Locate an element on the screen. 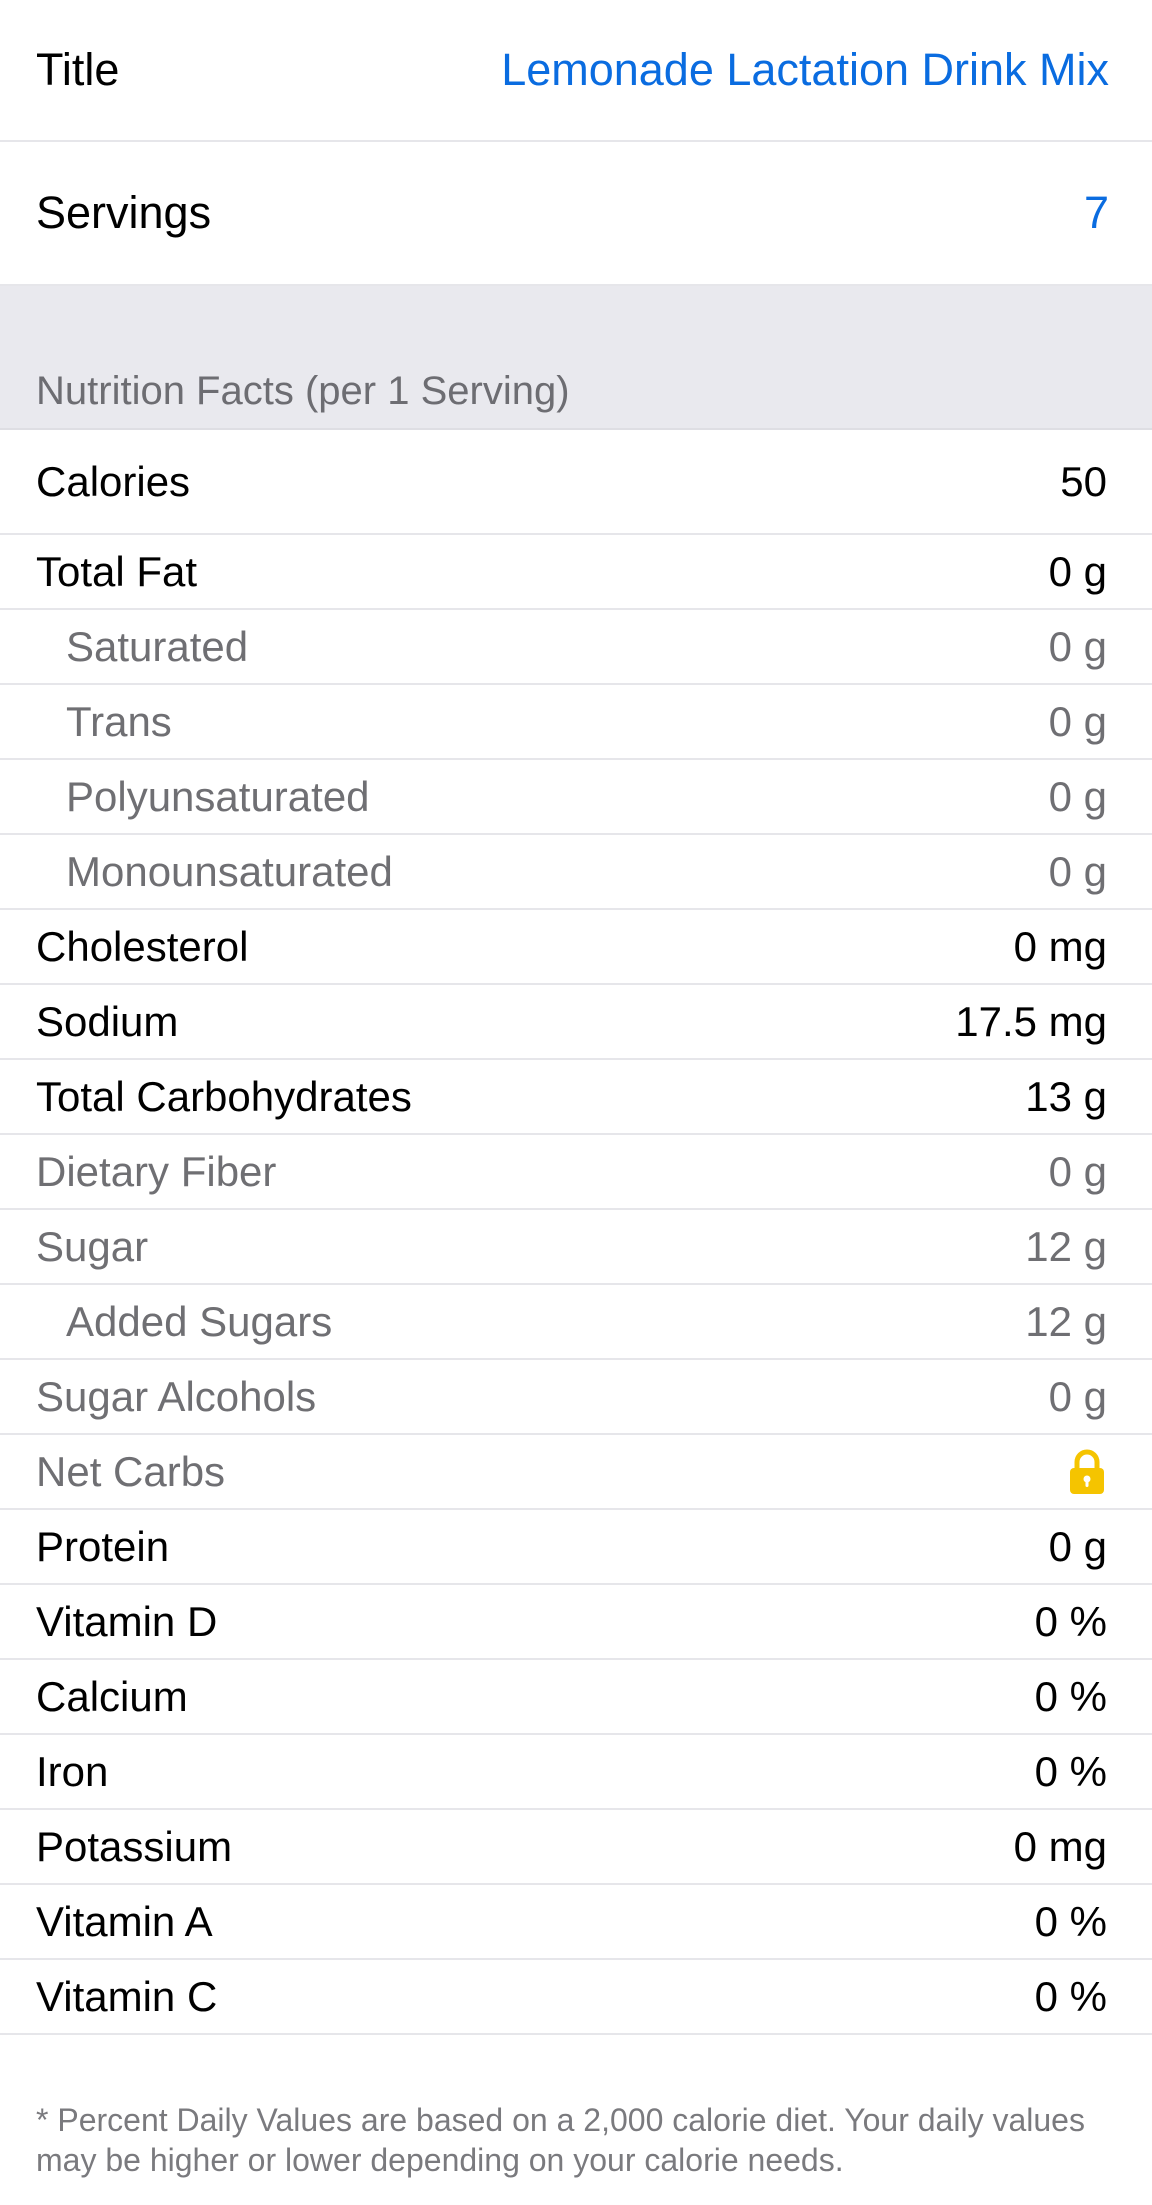  nutrient-row-sugar: Sugar 12 g is located at coordinates (576, 1247).